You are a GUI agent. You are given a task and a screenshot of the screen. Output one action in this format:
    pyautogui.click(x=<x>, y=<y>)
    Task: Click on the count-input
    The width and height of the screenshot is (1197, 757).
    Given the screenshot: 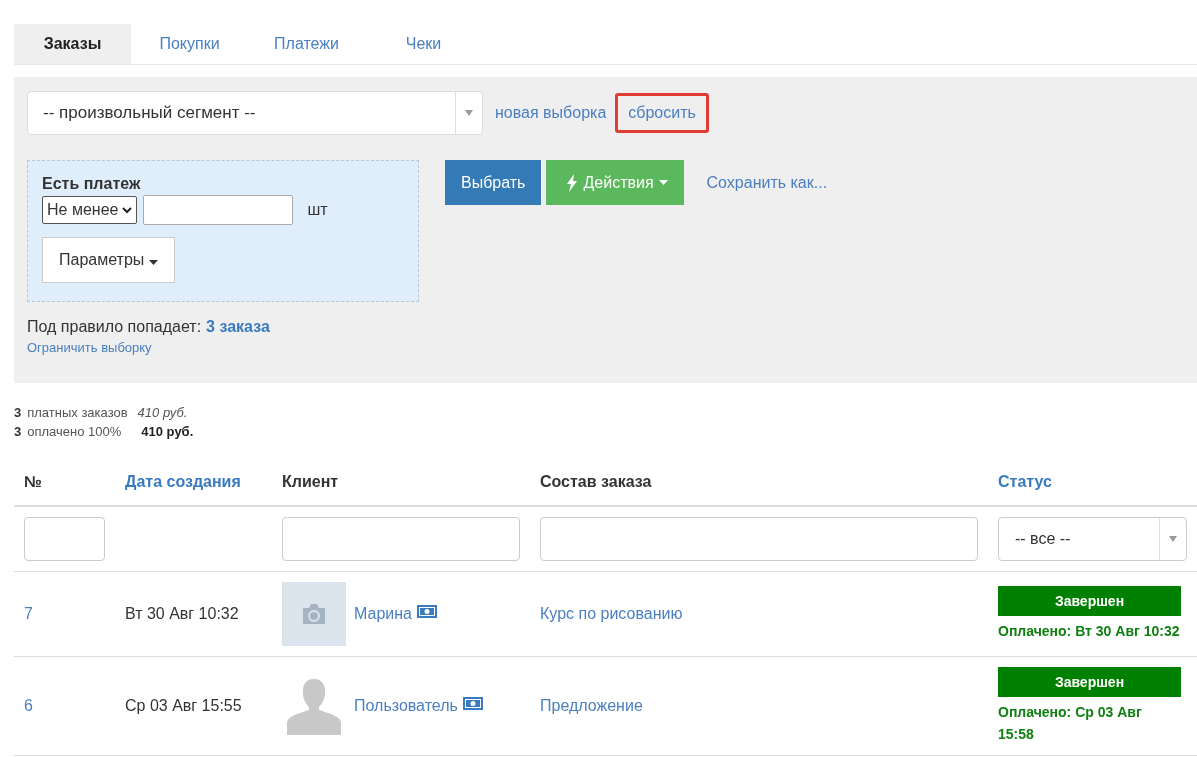 What is the action you would take?
    pyautogui.click(x=218, y=210)
    